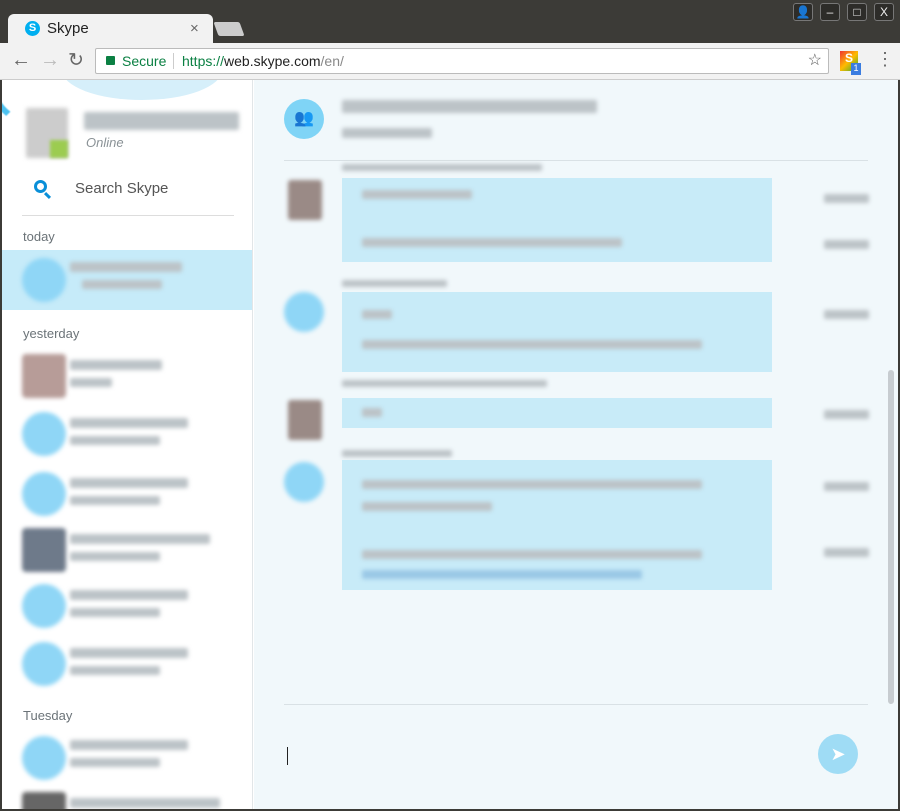 Image resolution: width=900 pixels, height=811 pixels. Describe the element at coordinates (51, 333) in the screenshot. I see `section-yesterday: yesterday` at that location.